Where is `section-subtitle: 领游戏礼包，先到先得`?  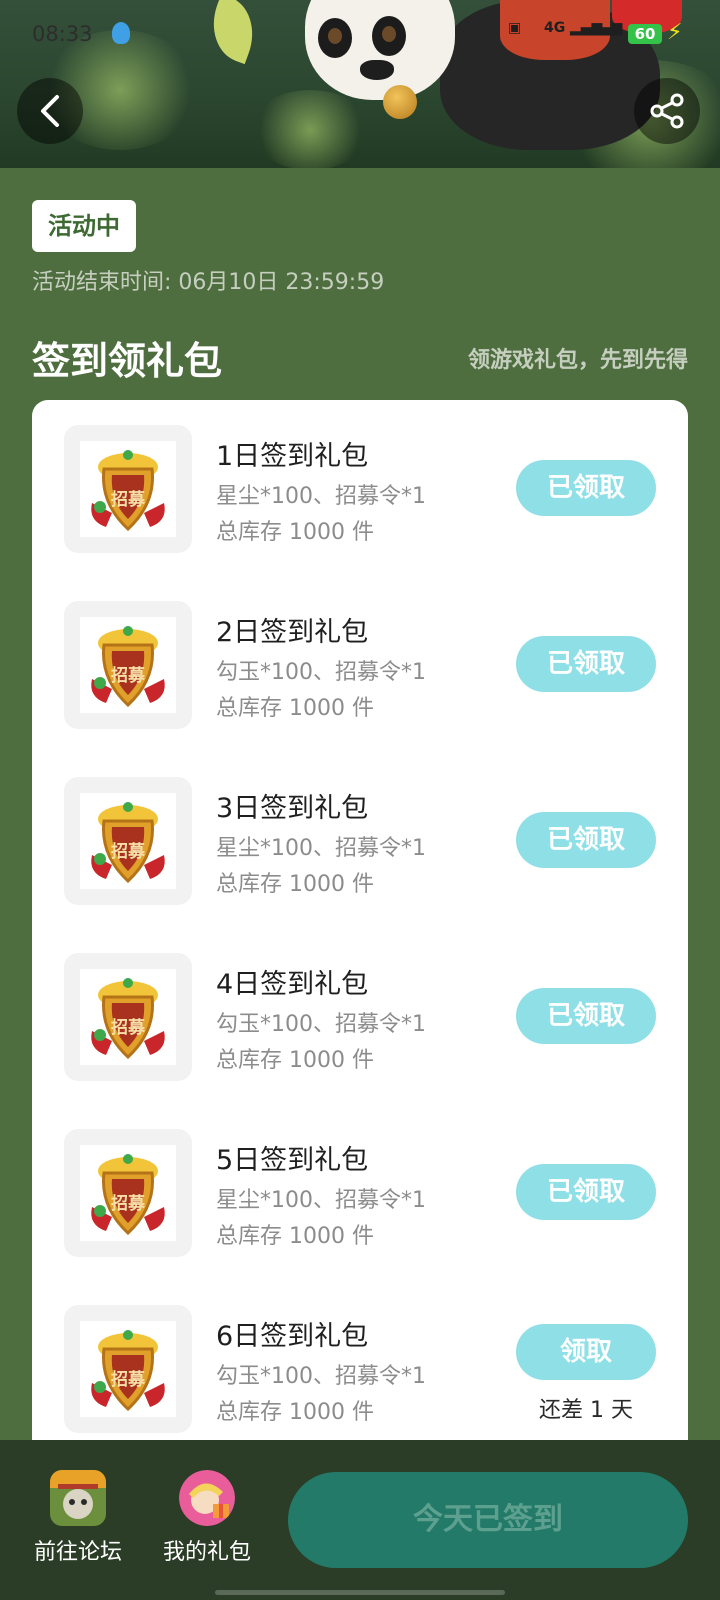 section-subtitle: 领游戏礼包，先到先得 is located at coordinates (577, 360).